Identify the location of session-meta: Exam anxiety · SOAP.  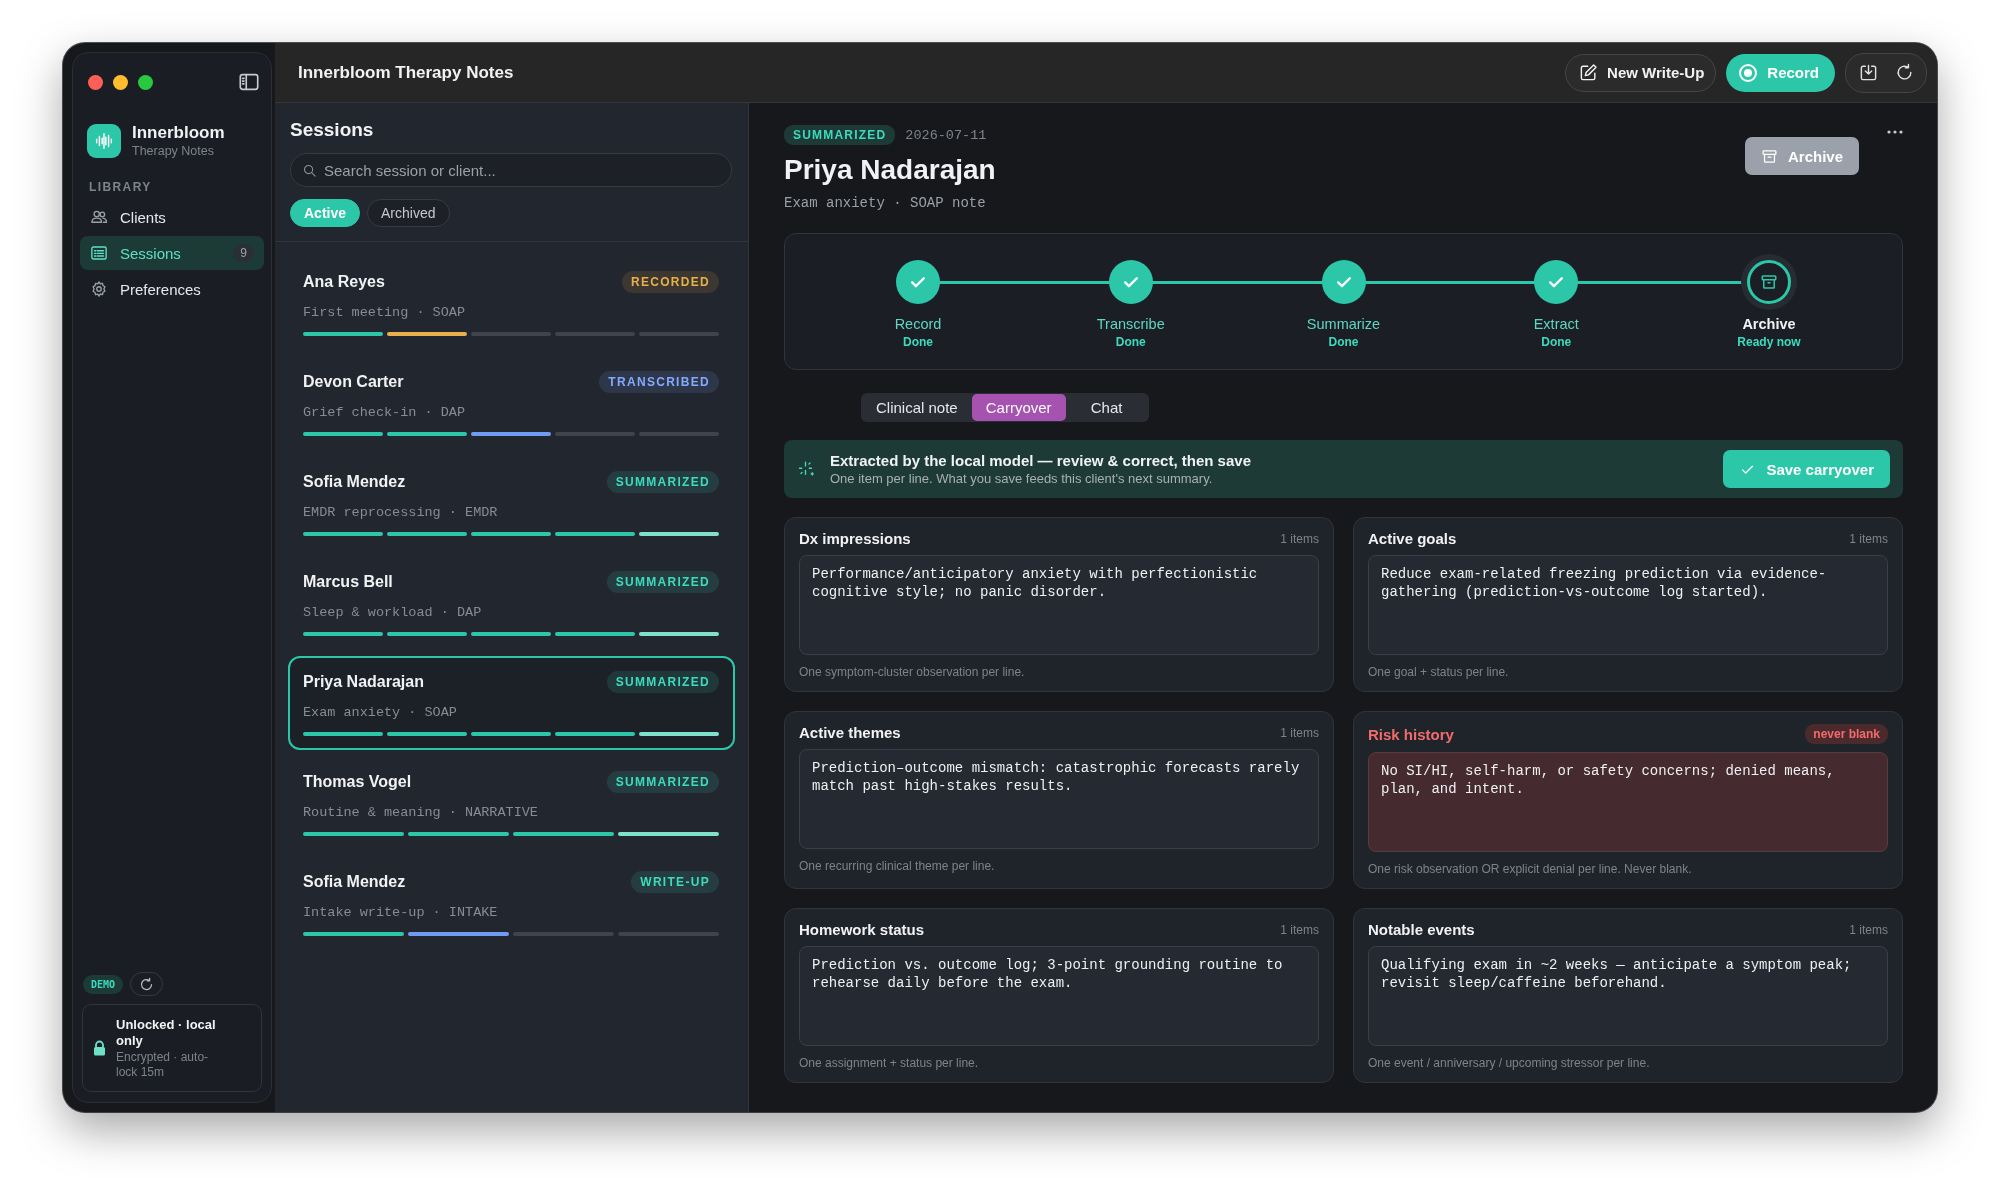
(380, 712).